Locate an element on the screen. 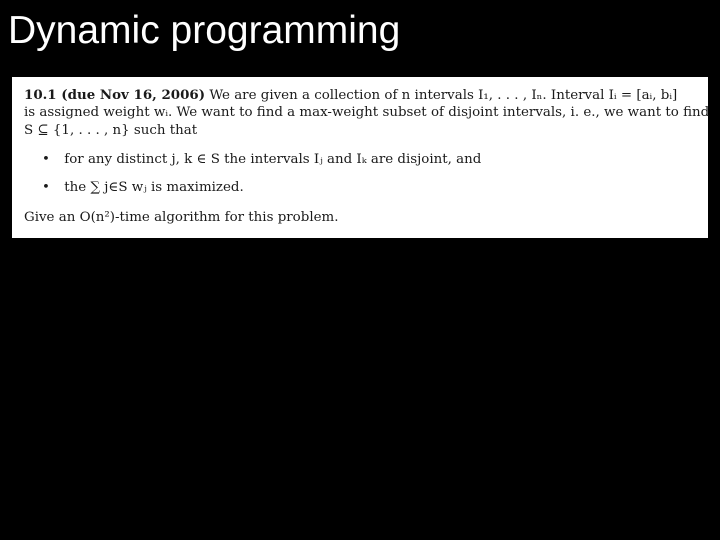  problem-label: 10.1 (due Nov 16, 2006) is located at coordinates (115, 95).